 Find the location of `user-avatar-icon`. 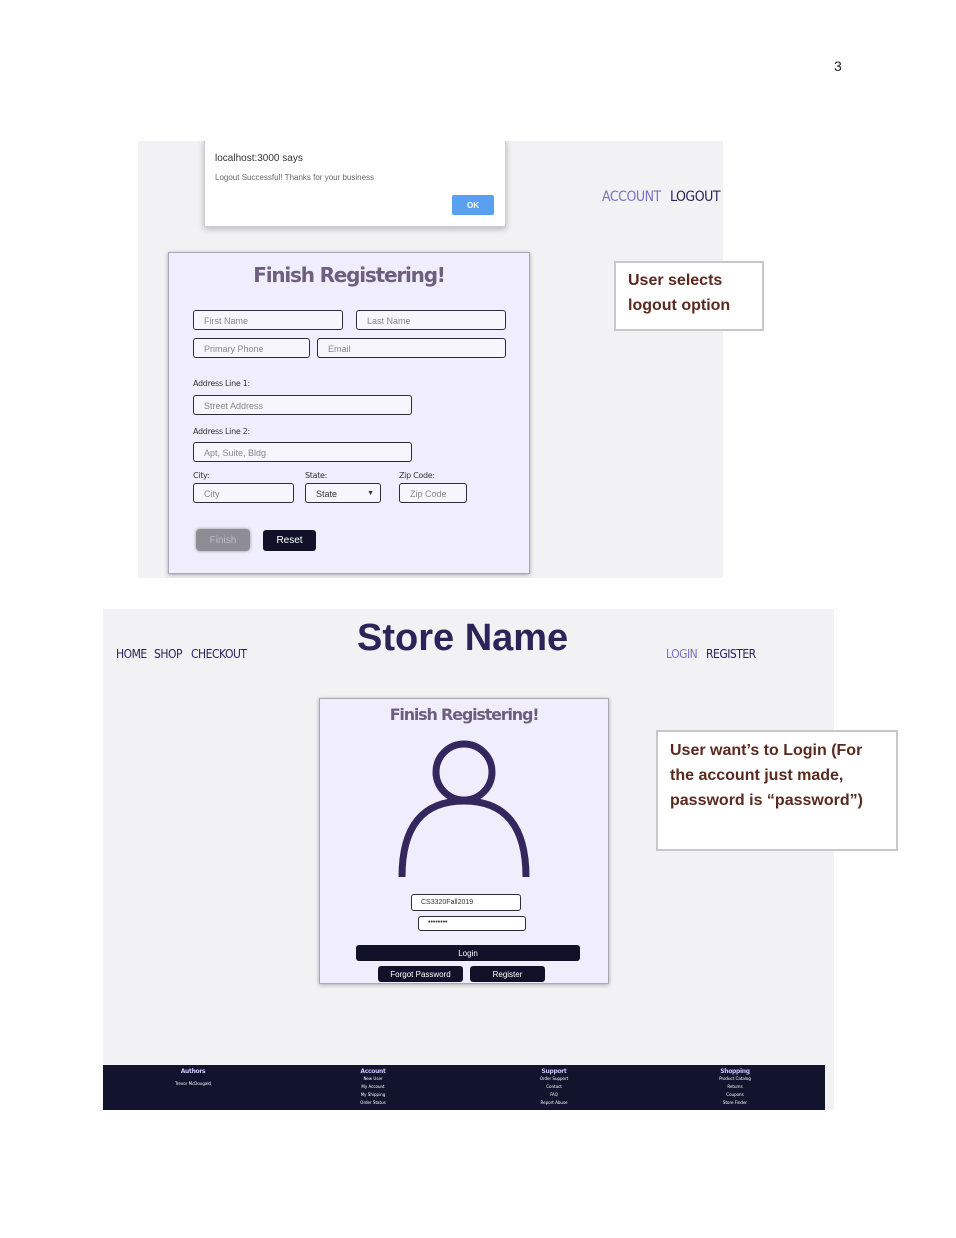

user-avatar-icon is located at coordinates (464, 809).